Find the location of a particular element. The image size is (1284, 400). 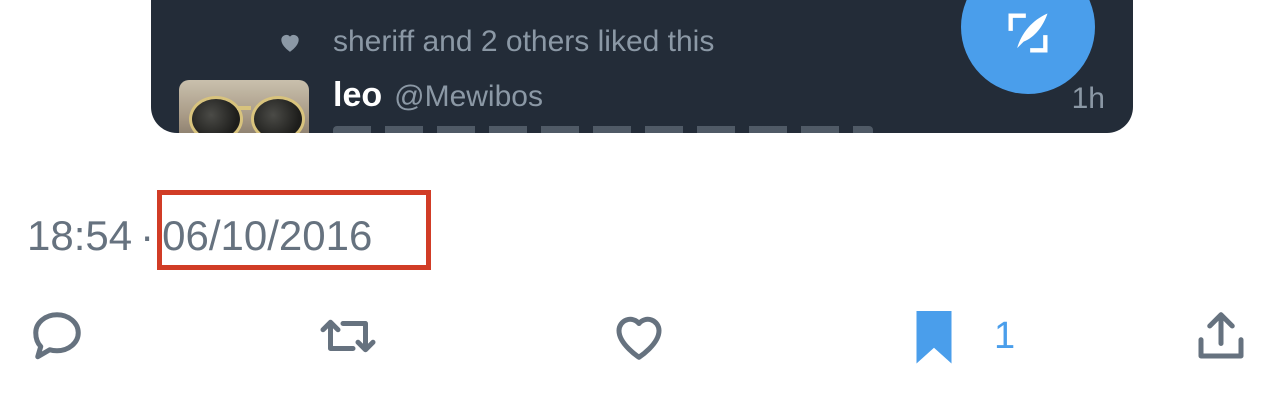

bookmark-count: 1 is located at coordinates (1005, 335).